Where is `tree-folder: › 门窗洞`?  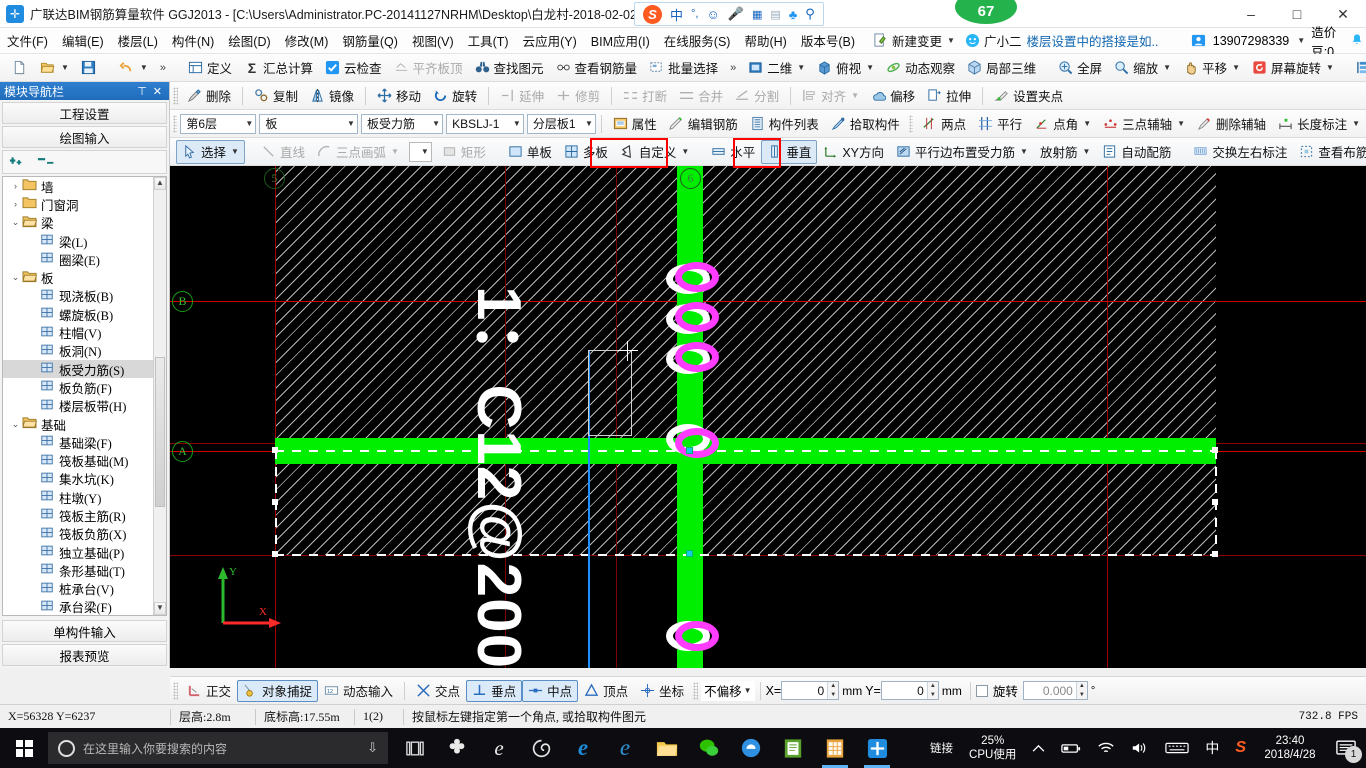 tree-folder: › 门窗洞 is located at coordinates (78, 204).